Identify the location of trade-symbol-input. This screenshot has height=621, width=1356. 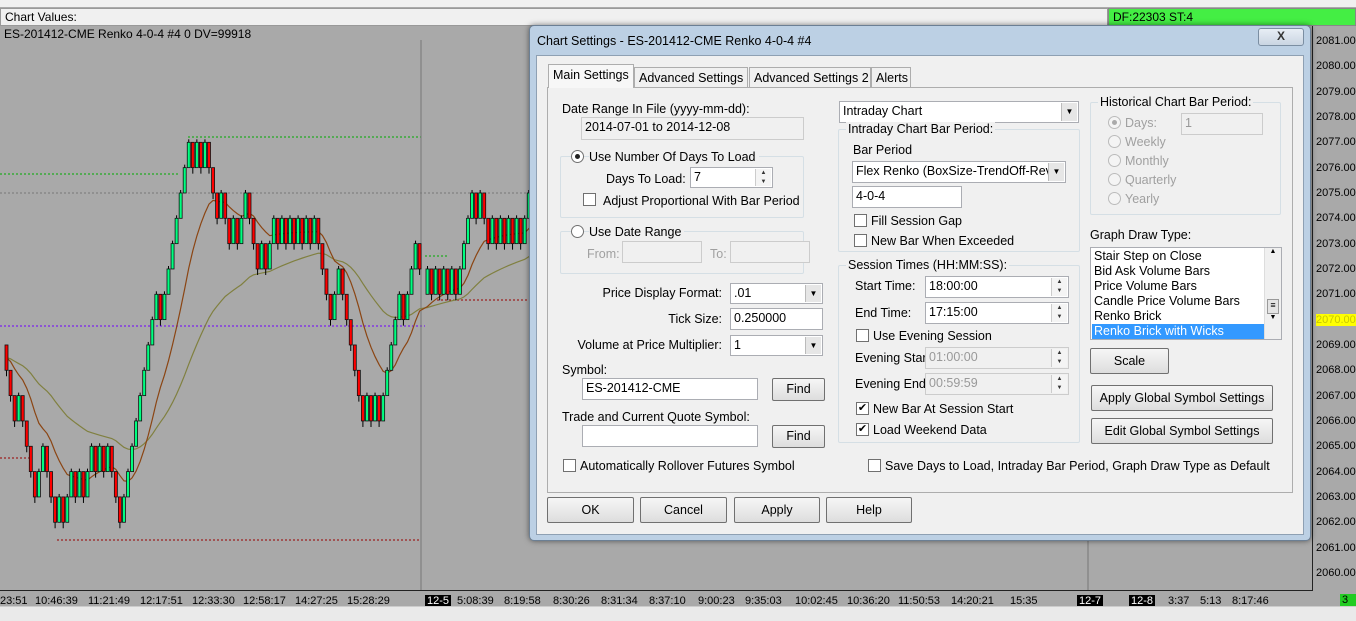
(670, 436).